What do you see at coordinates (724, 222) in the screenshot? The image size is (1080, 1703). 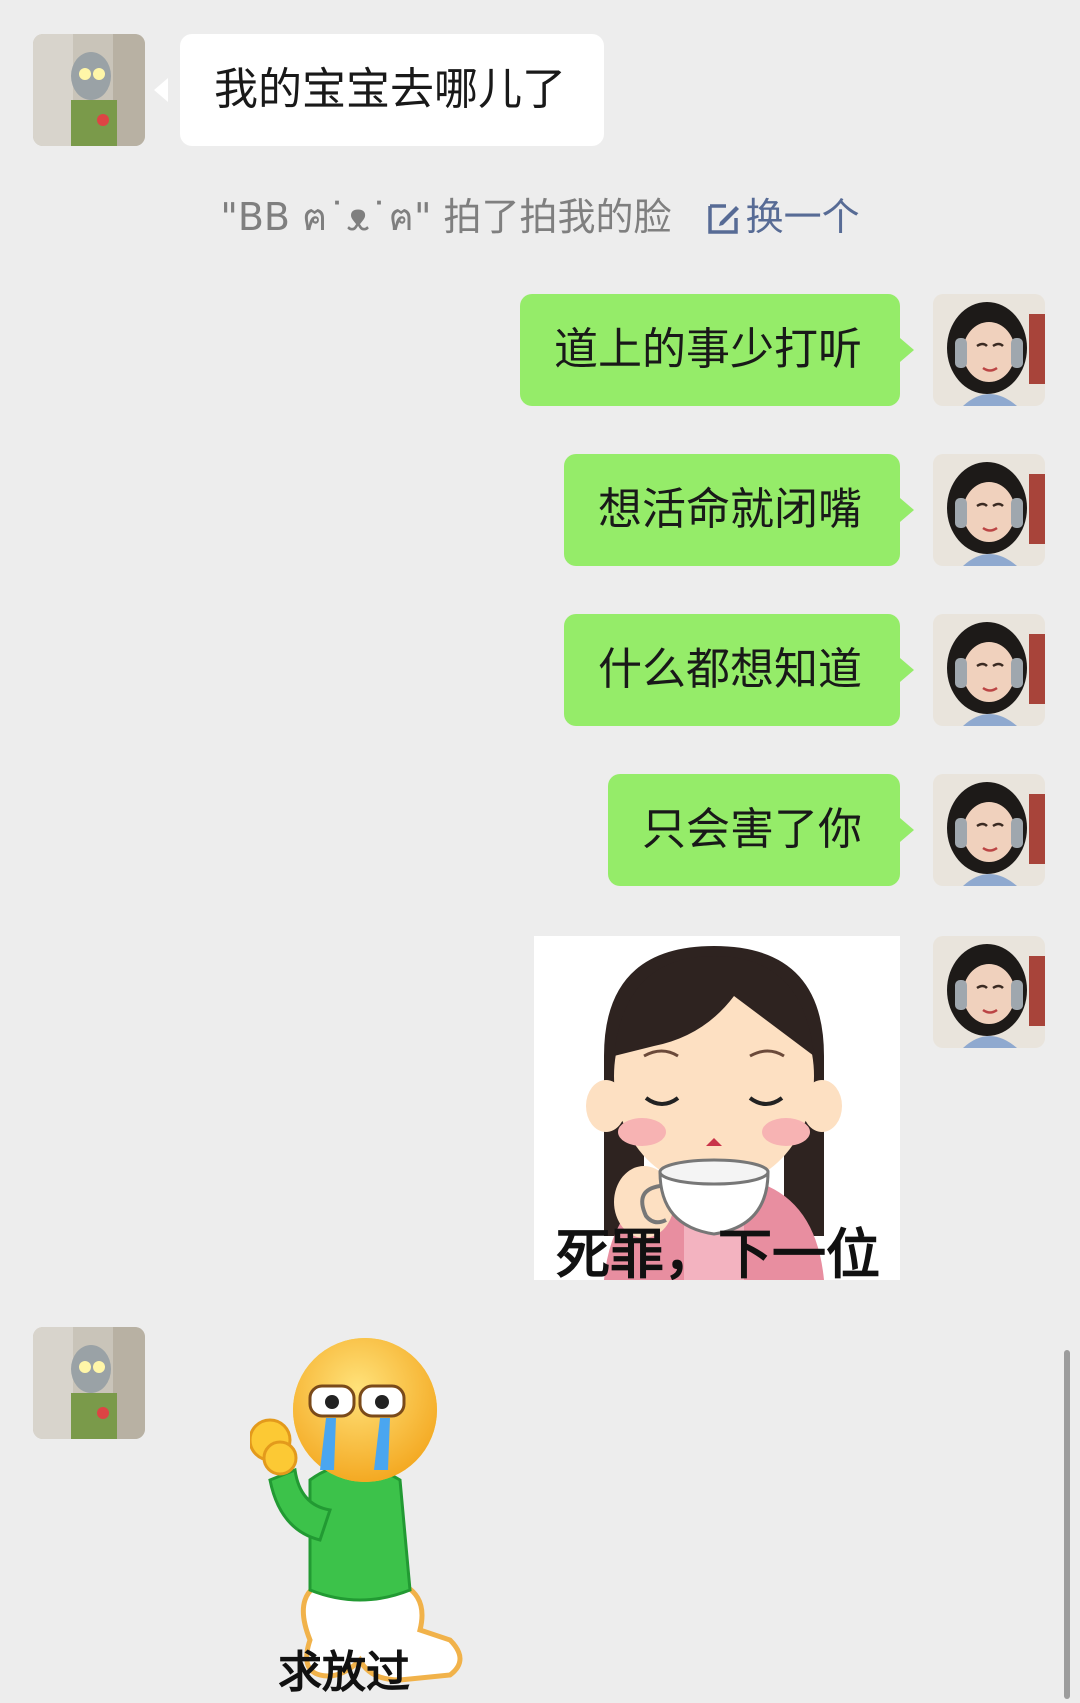 I see `edit-icon` at bounding box center [724, 222].